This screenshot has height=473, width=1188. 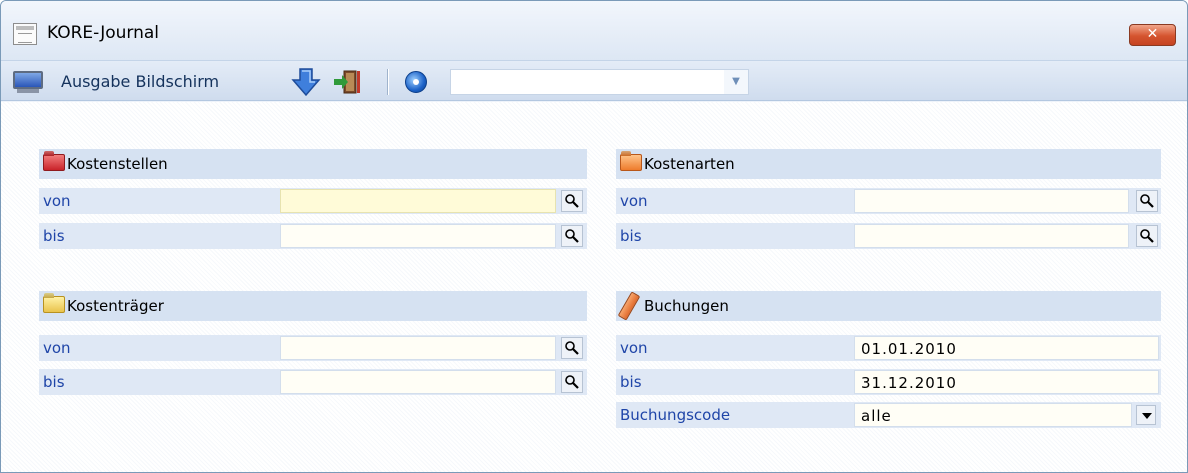 I want to click on kostentraeger-bis-row: bis, so click(x=313, y=382).